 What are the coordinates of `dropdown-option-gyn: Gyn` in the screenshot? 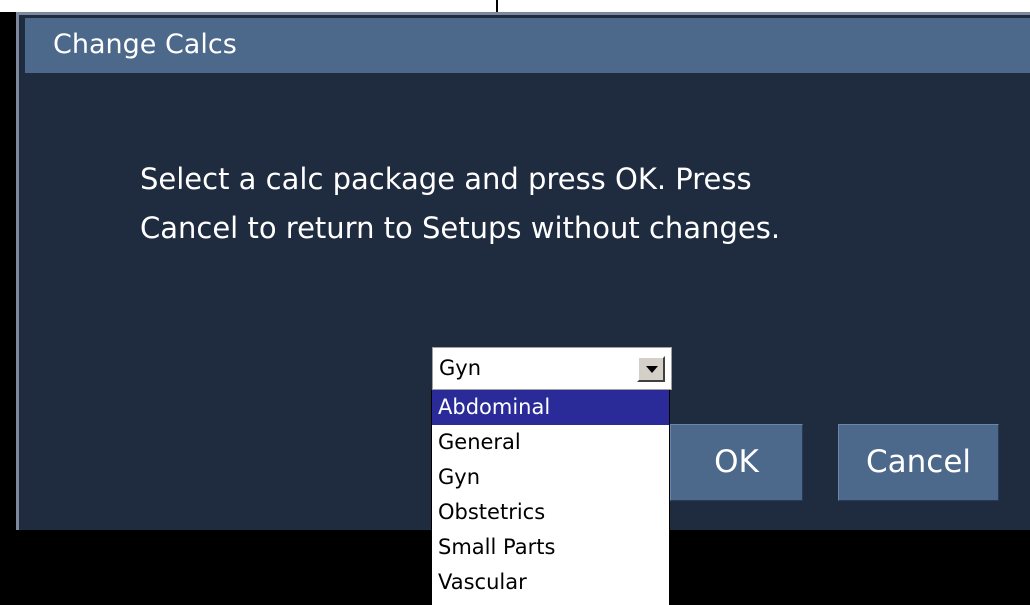 It's located at (550, 477).